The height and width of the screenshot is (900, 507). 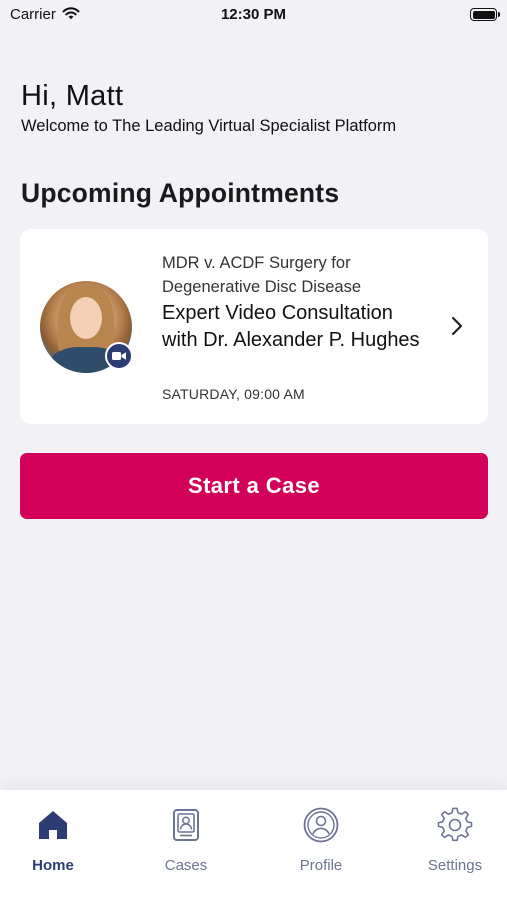 I want to click on greeting-title: Hi, Matt, so click(x=72, y=96).